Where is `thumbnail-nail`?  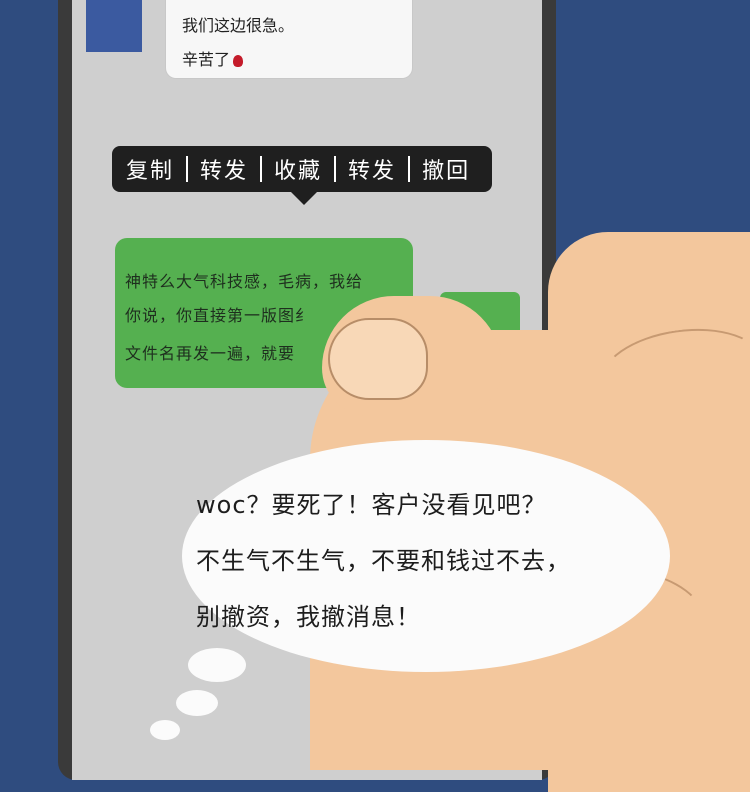
thumbnail-nail is located at coordinates (378, 359).